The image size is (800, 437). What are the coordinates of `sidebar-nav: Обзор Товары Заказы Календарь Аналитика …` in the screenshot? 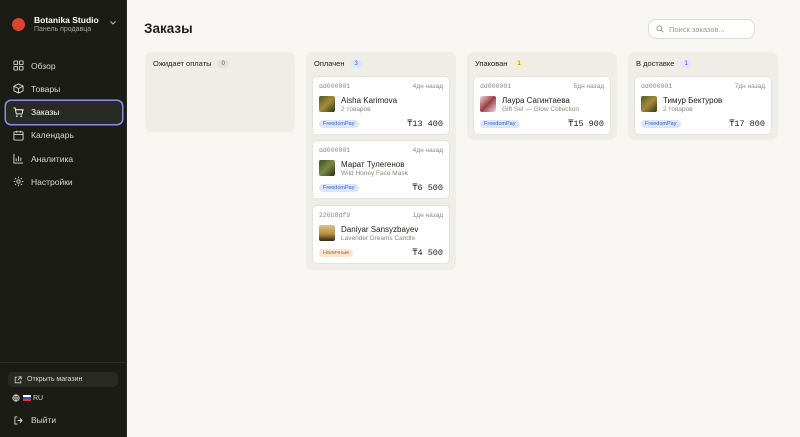 It's located at (64, 124).